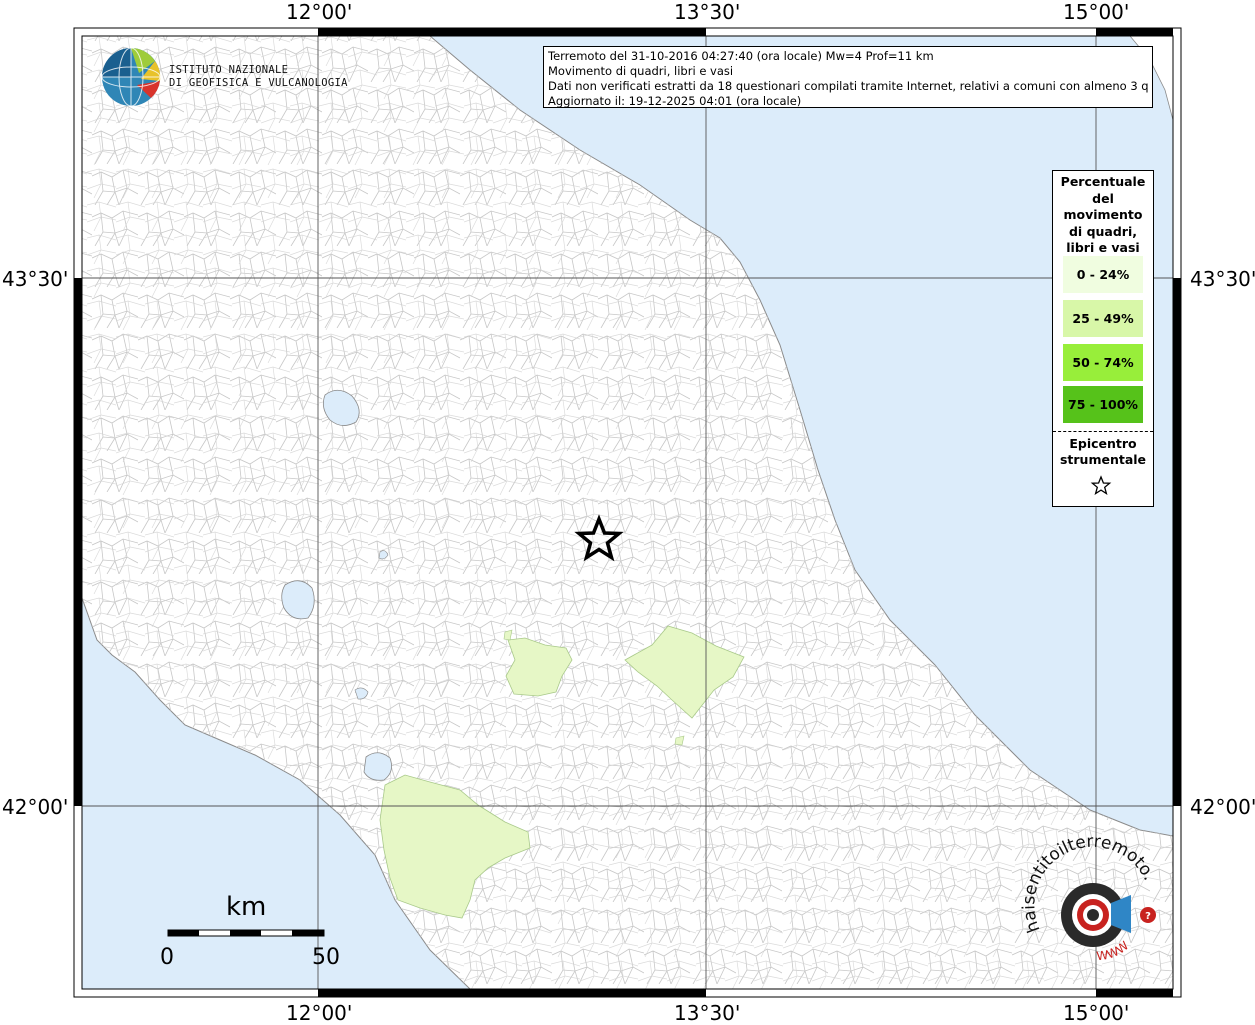 This screenshot has width=1255, height=1025. Describe the element at coordinates (1096, 12) in the screenshot. I see `lon-label-15: 15°00'` at that location.